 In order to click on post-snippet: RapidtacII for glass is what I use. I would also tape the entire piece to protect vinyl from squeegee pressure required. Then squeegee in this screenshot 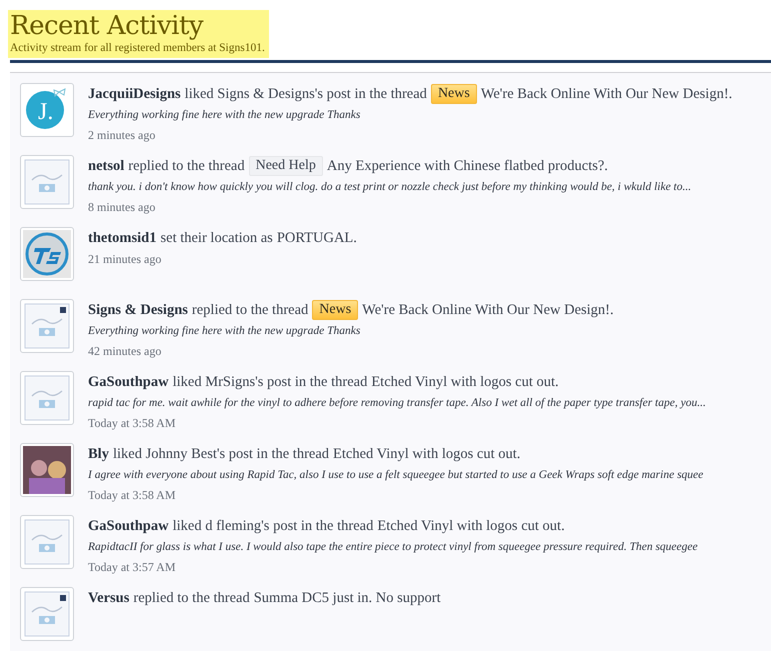, I will do `click(393, 547)`.